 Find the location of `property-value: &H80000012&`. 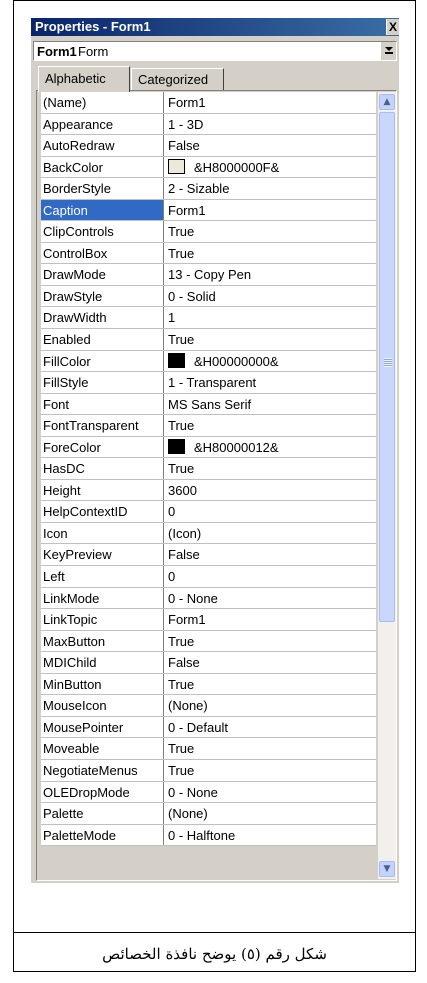

property-value: &H80000012& is located at coordinates (223, 447).